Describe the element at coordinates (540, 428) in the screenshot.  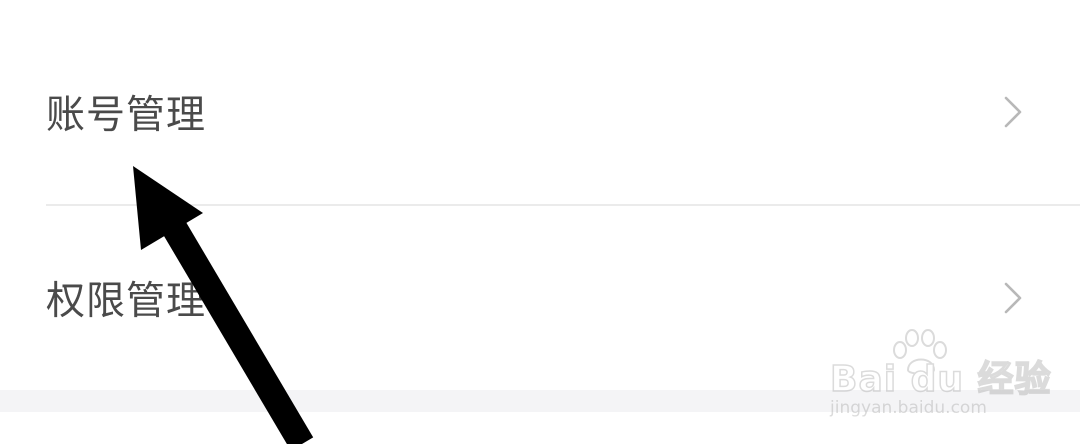
I see `next-section` at that location.